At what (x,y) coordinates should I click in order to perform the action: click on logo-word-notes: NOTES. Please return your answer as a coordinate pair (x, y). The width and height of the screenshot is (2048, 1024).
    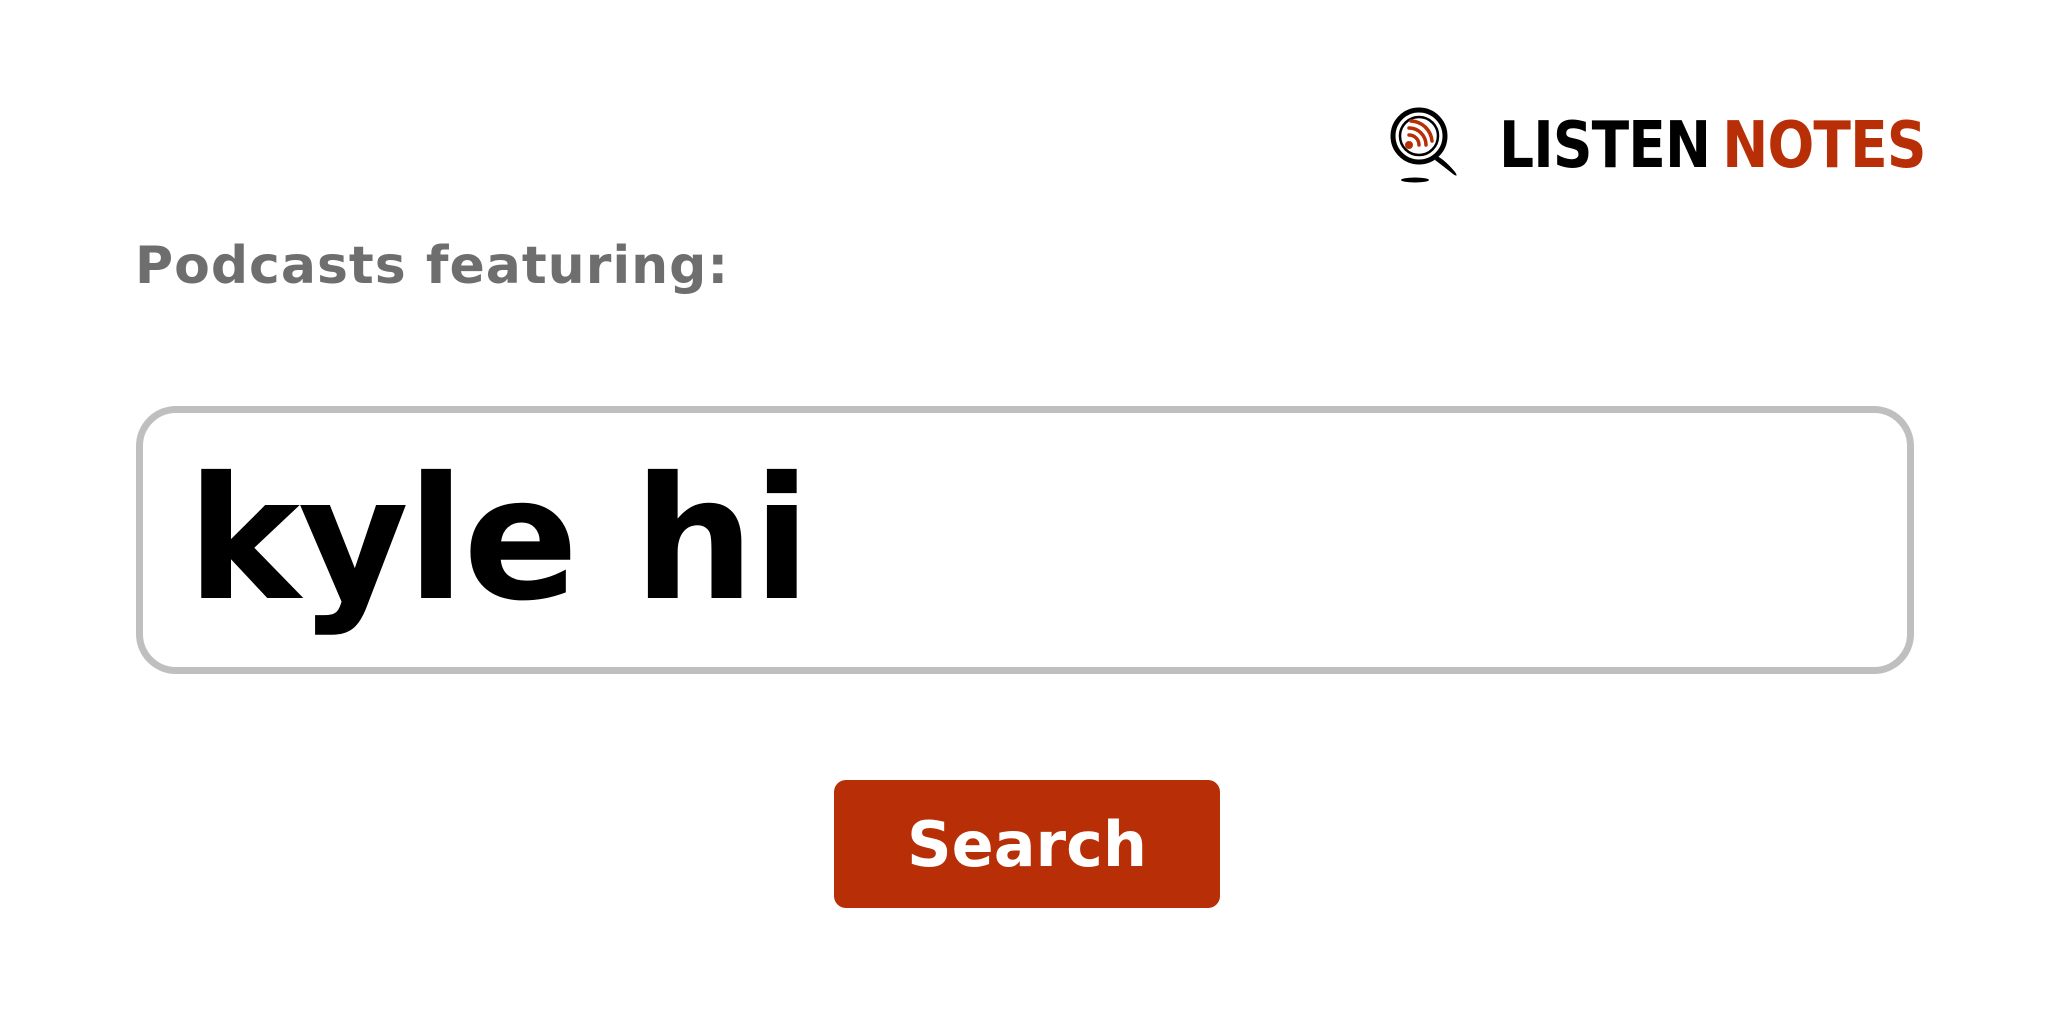
    Looking at the image, I should click on (1824, 146).